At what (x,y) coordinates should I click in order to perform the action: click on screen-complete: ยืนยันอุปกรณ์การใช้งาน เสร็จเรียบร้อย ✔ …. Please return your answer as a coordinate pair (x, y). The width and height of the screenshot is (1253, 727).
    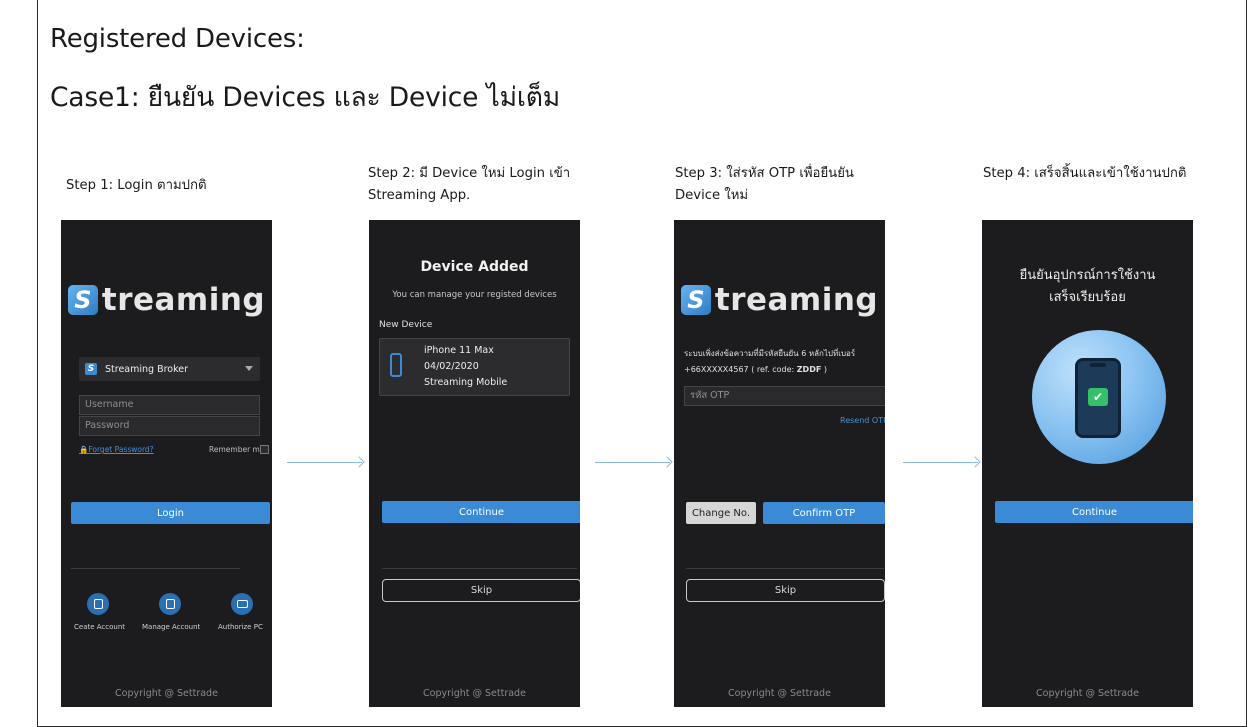
    Looking at the image, I should click on (1087, 463).